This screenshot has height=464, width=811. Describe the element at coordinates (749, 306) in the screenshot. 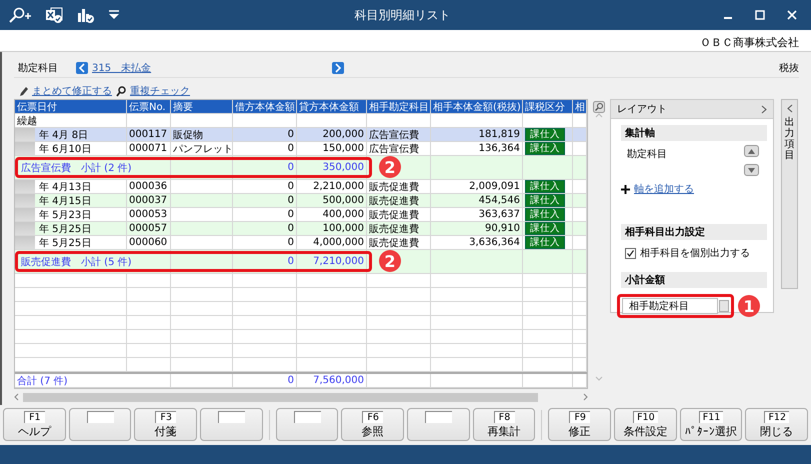

I see `callout-badge: 1` at that location.